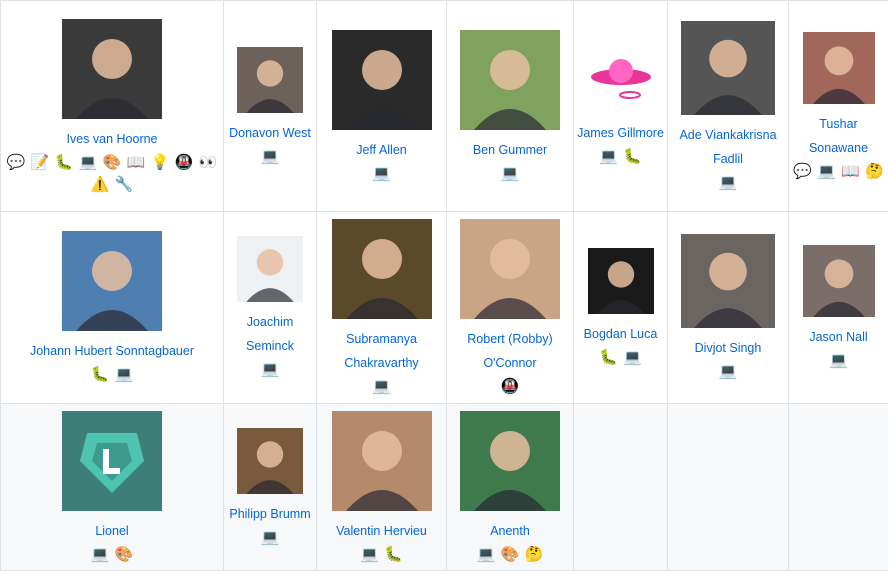 The height and width of the screenshot is (571, 888). I want to click on contributor-name: Robert (Robby) O'Connor, so click(510, 351).